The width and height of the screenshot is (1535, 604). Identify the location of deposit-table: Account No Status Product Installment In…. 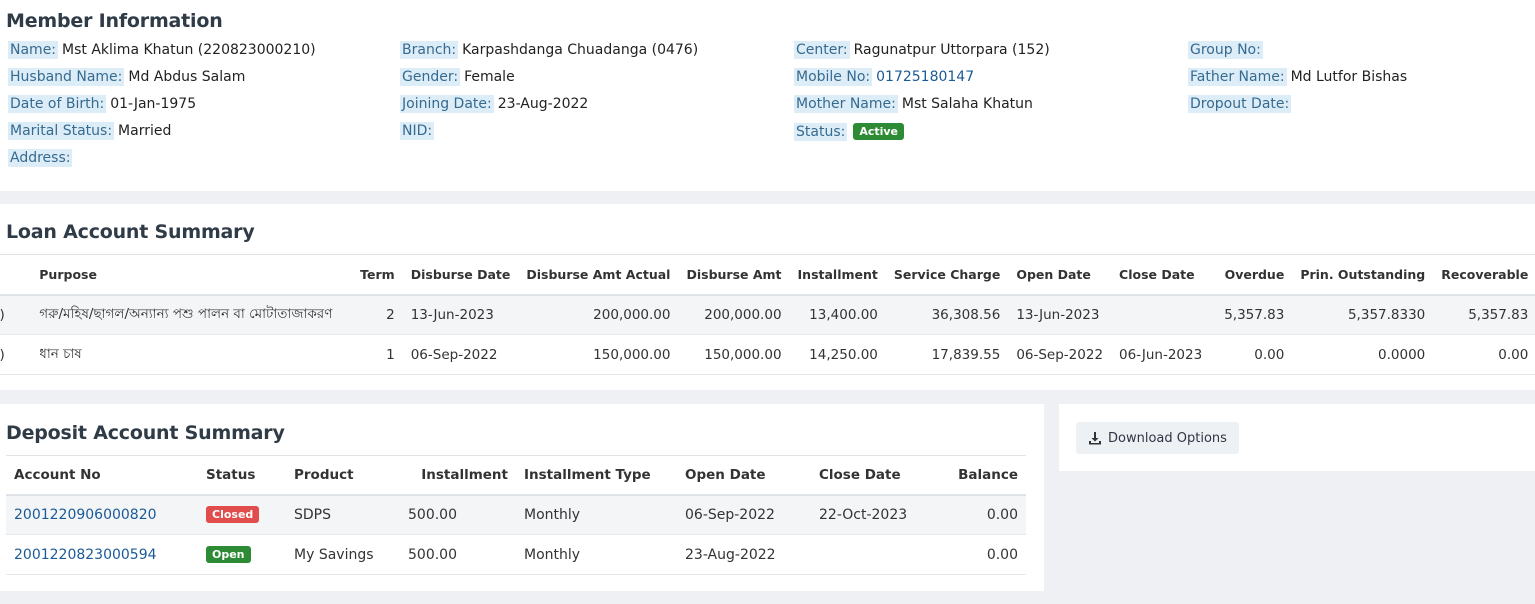
(516, 515).